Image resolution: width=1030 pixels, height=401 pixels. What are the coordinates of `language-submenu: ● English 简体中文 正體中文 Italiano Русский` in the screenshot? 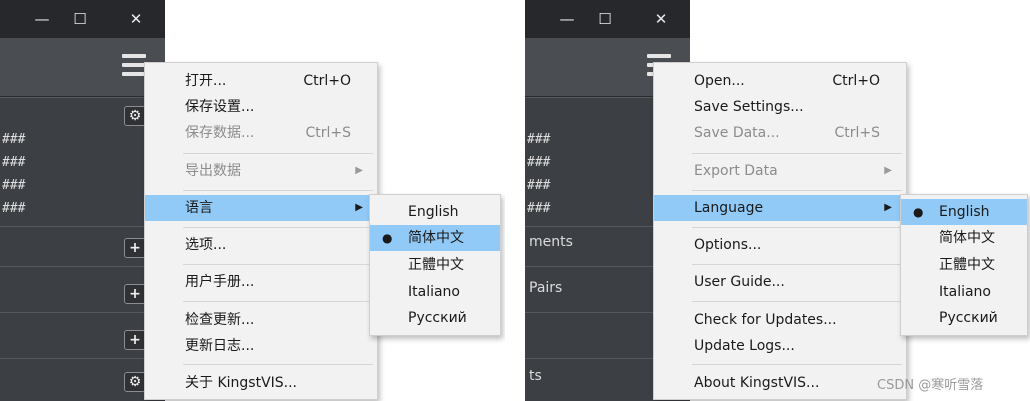 It's located at (964, 265).